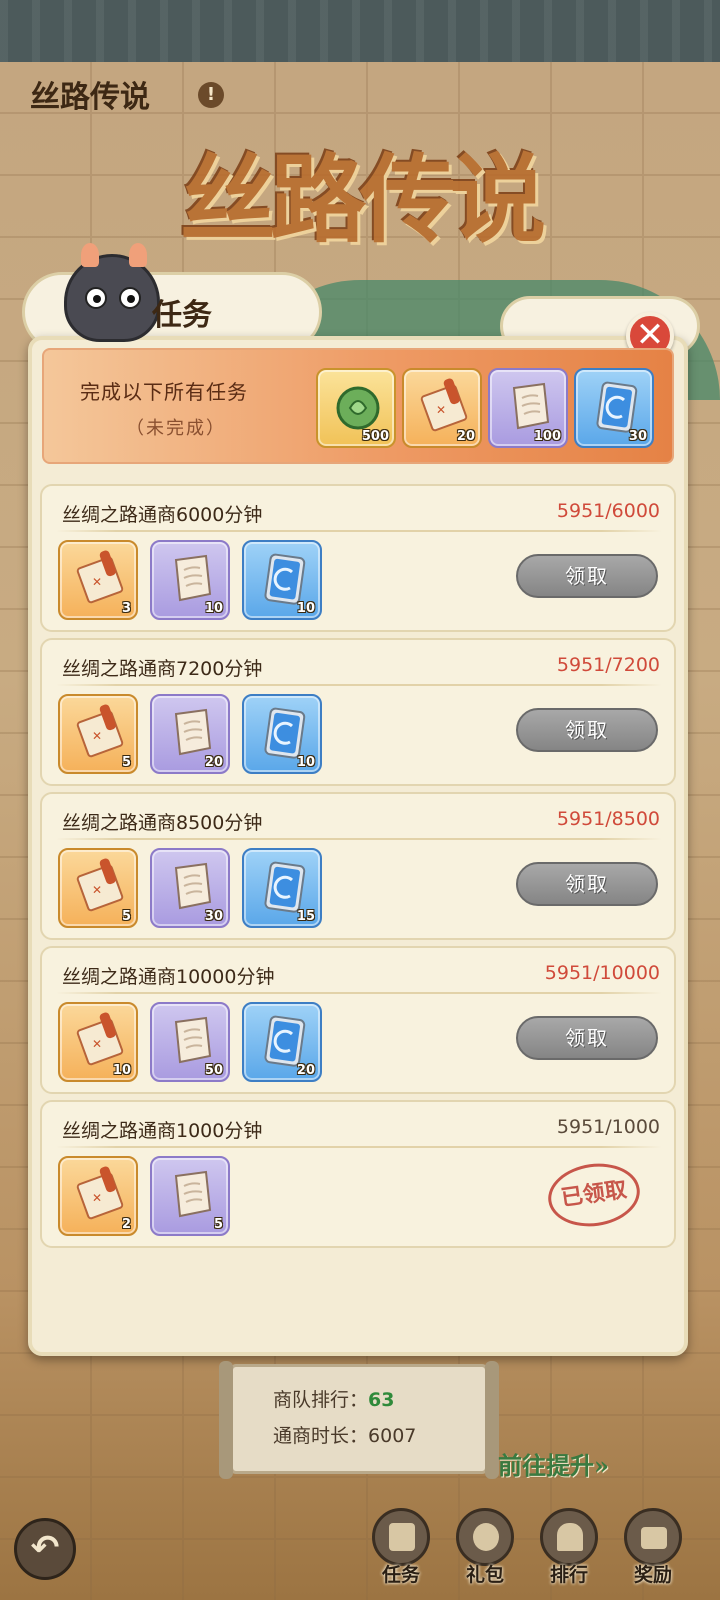 The height and width of the screenshot is (1600, 720). I want to click on go-improve-link: 前往提升», so click(553, 1463).